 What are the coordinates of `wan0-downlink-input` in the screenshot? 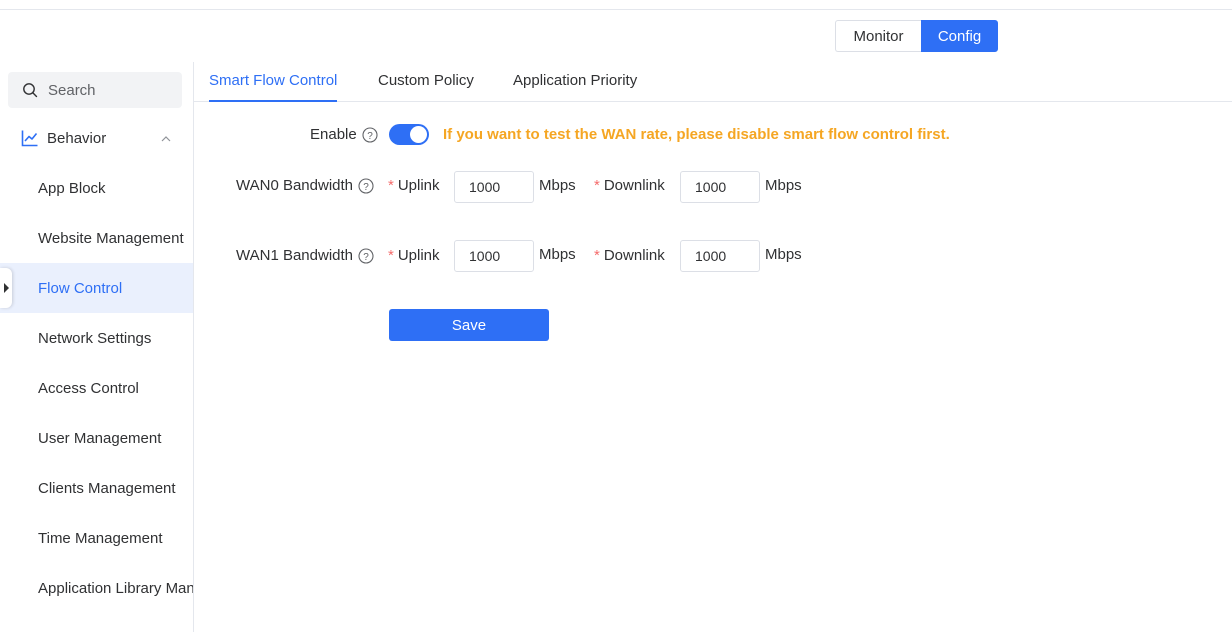 It's located at (720, 187).